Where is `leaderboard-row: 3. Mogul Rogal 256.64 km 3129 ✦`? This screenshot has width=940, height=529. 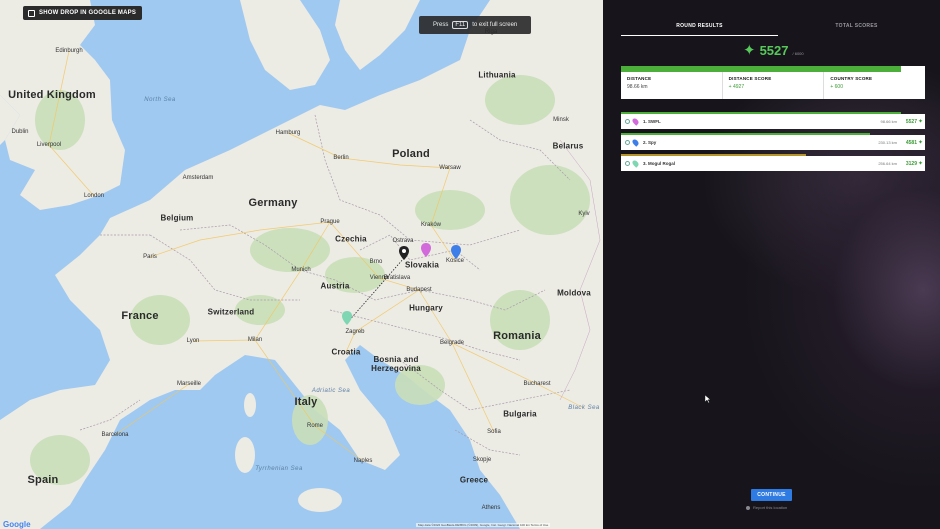
leaderboard-row: 3. Mogul Rogal 256.64 km 3129 ✦ is located at coordinates (773, 162).